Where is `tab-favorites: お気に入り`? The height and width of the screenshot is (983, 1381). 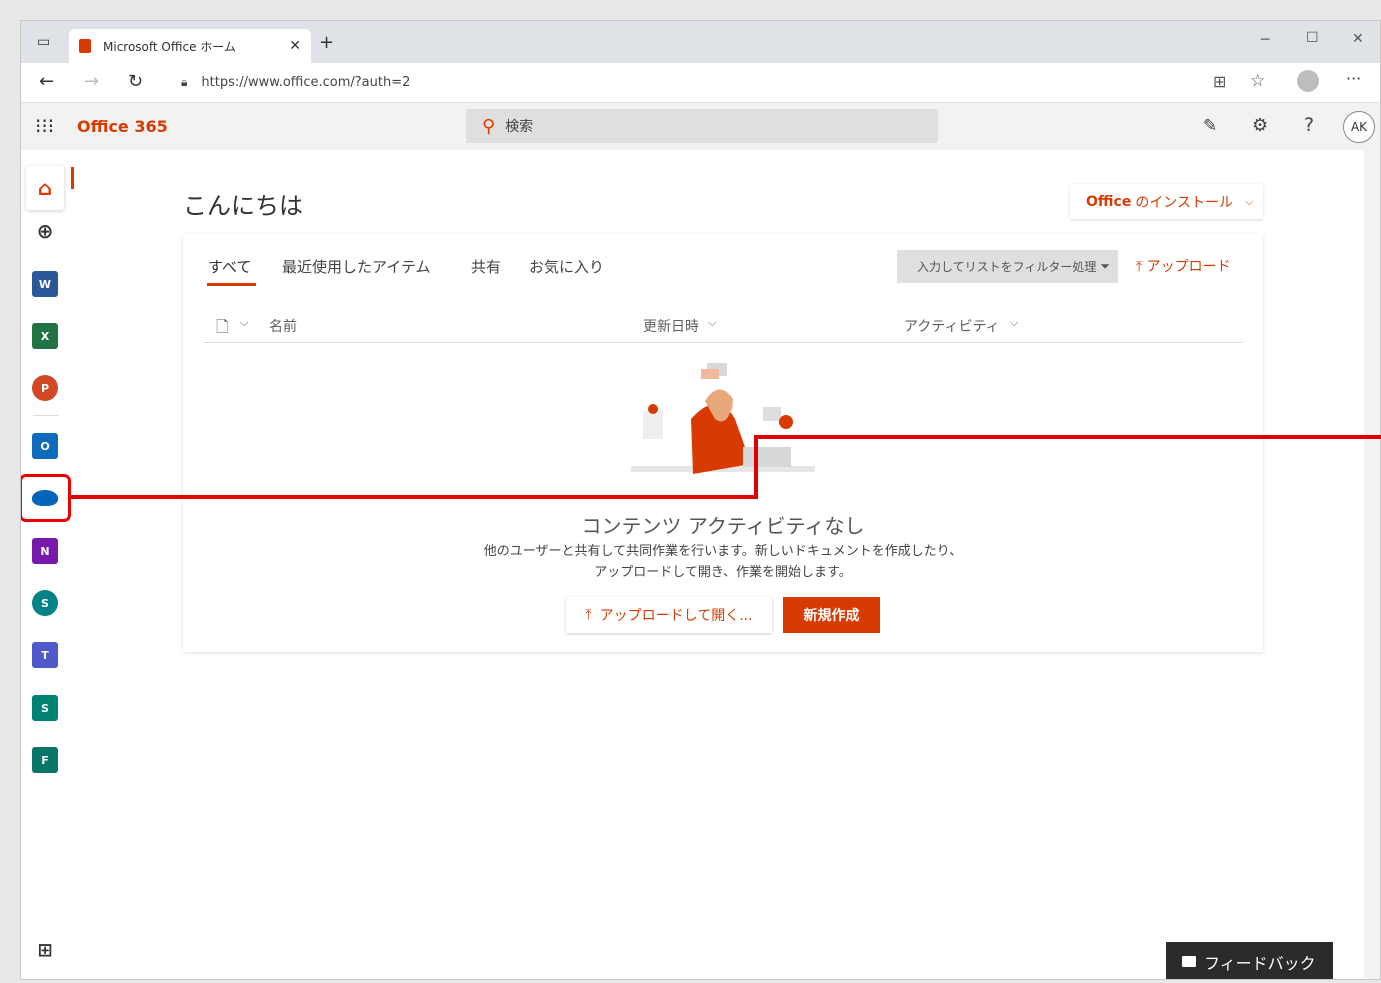
tab-favorites: お気に入り is located at coordinates (566, 266).